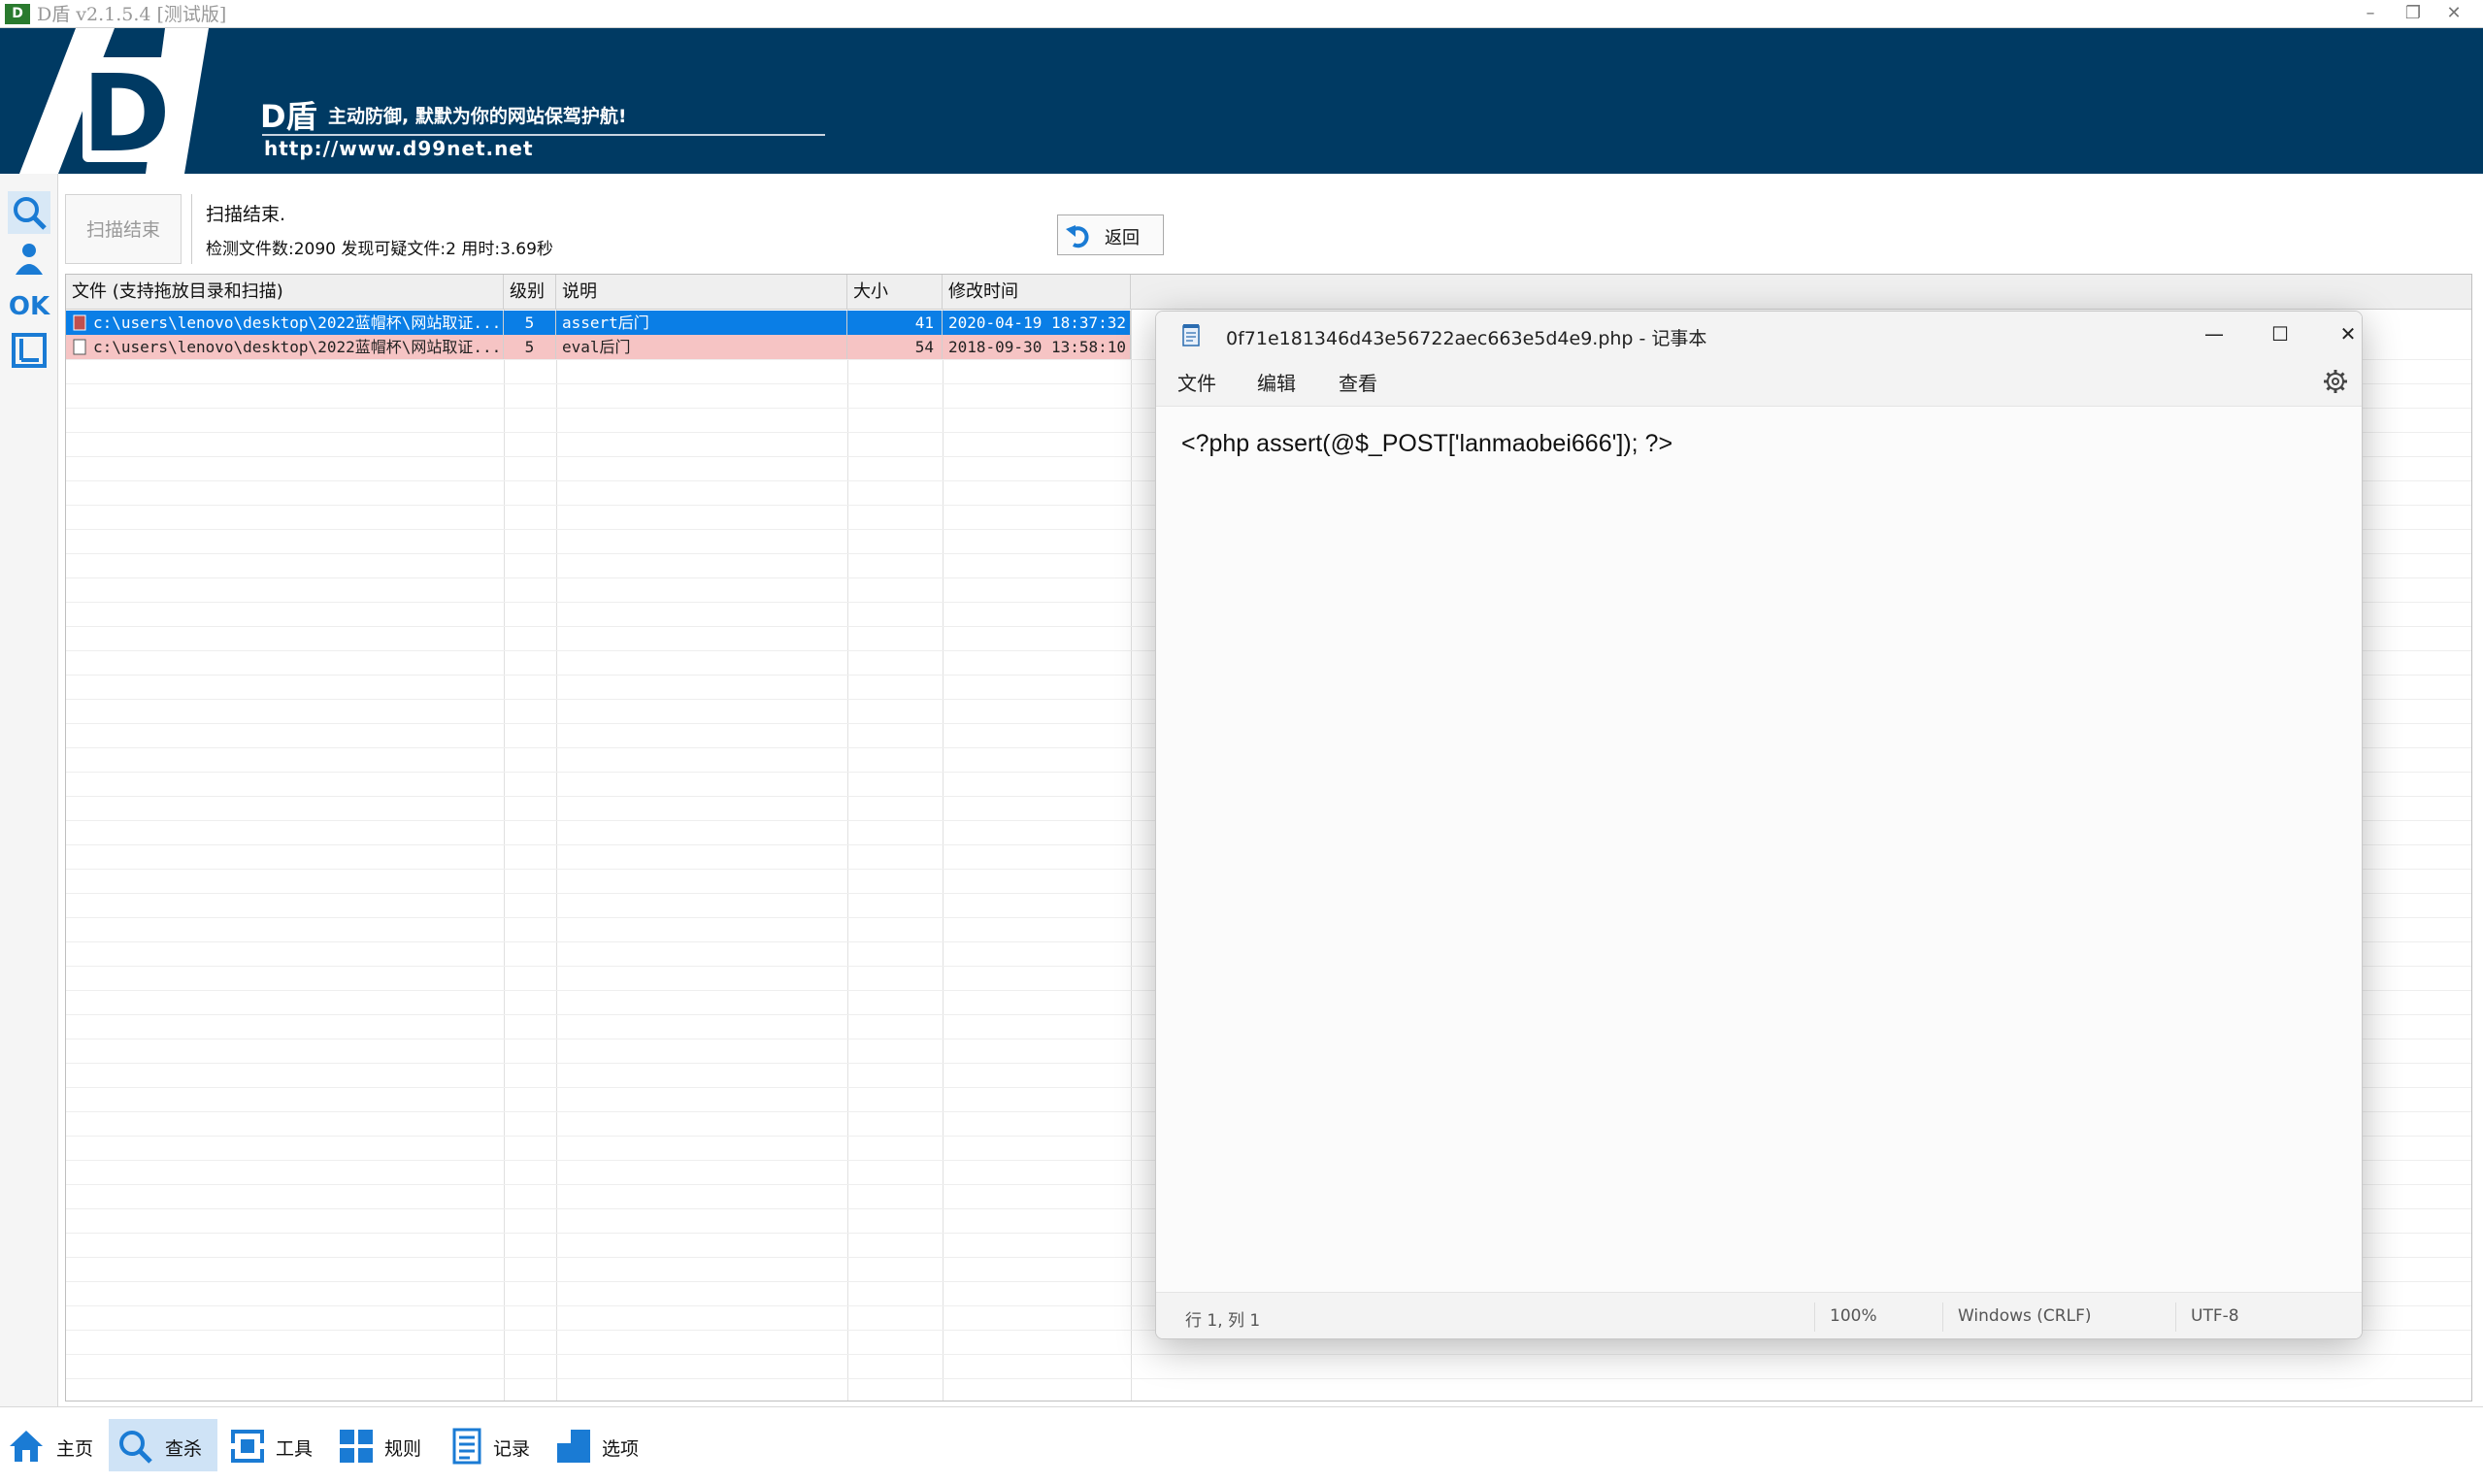 The width and height of the screenshot is (2483, 1484). What do you see at coordinates (2341, 333) in the screenshot?
I see `notepad-close-button: ✕` at bounding box center [2341, 333].